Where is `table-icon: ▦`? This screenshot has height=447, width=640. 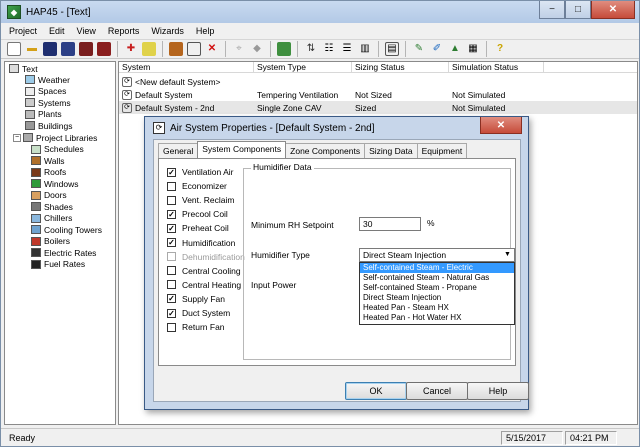 table-icon: ▦ is located at coordinates (473, 49).